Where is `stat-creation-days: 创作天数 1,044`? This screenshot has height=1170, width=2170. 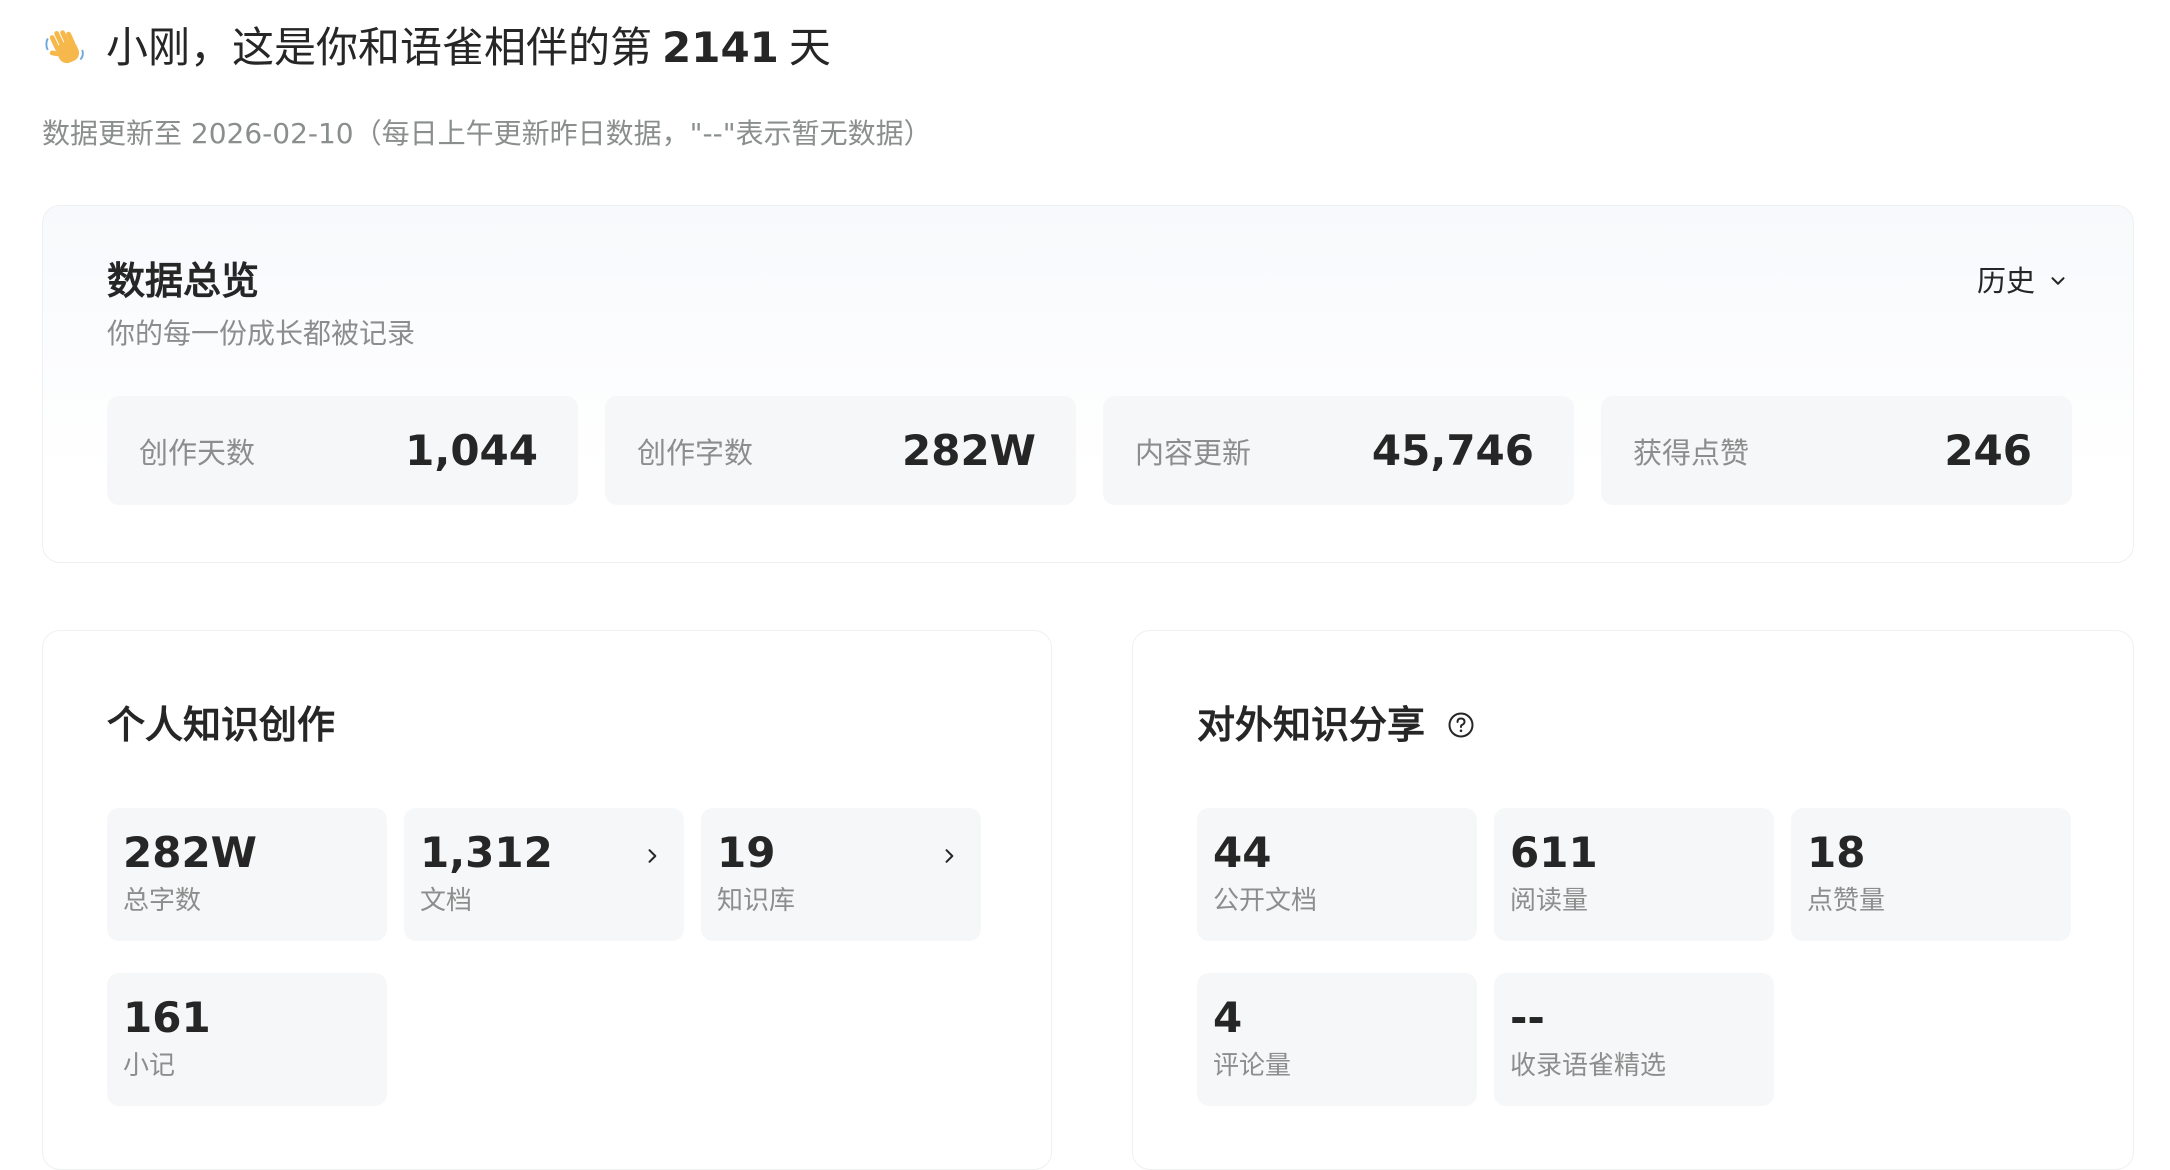
stat-creation-days: 创作天数 1,044 is located at coordinates (342, 450).